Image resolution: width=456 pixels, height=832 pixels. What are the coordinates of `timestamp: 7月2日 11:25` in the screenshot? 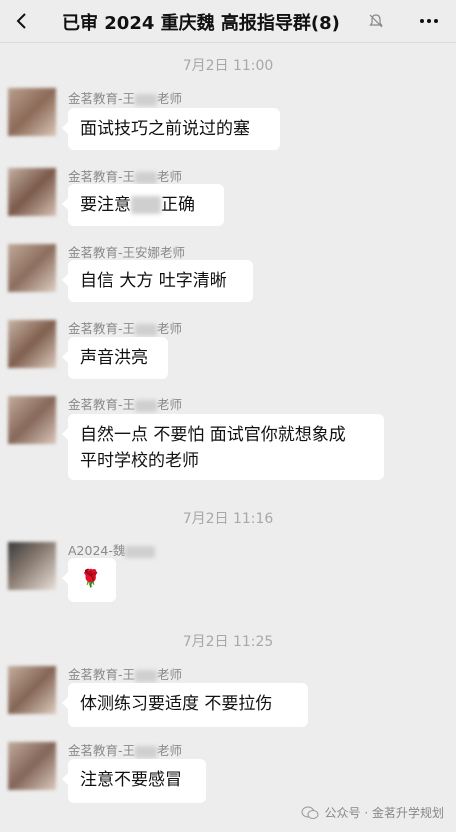 It's located at (228, 642).